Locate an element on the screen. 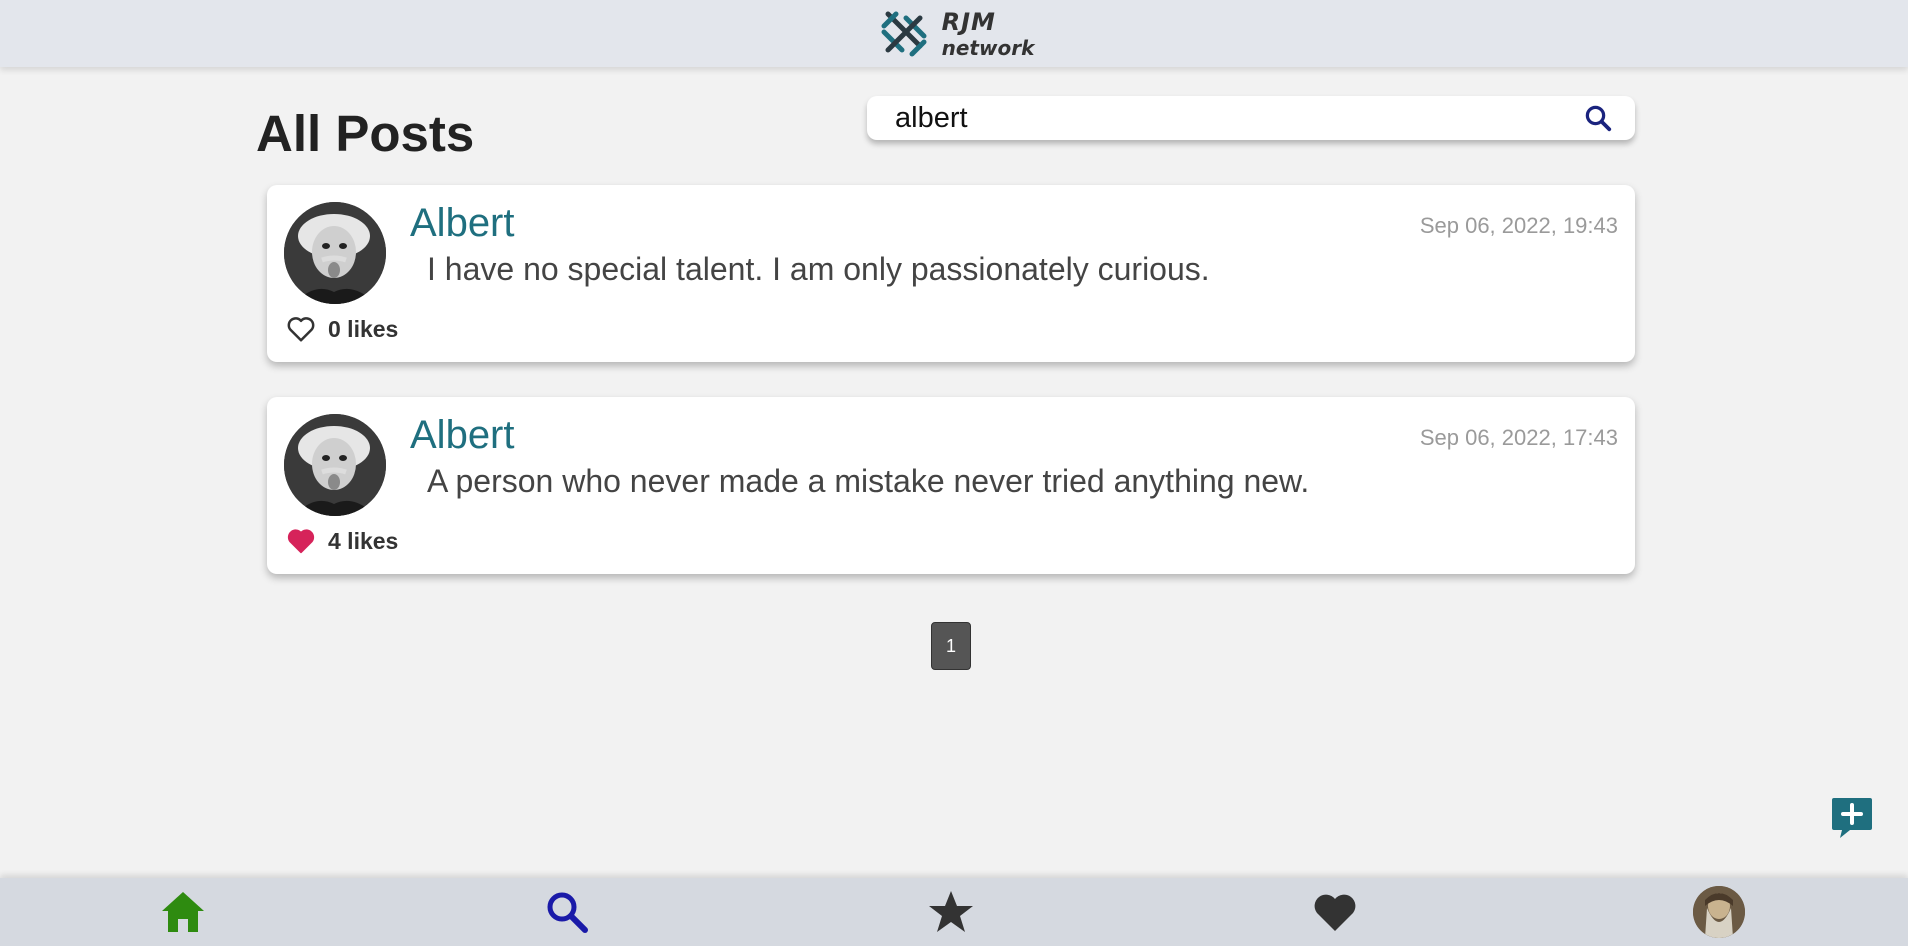  profile-avatar is located at coordinates (1719, 912).